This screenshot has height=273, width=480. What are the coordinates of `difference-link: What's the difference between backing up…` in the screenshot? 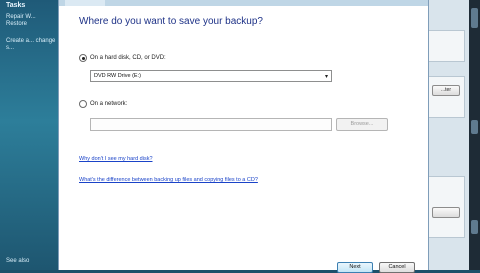 It's located at (168, 180).